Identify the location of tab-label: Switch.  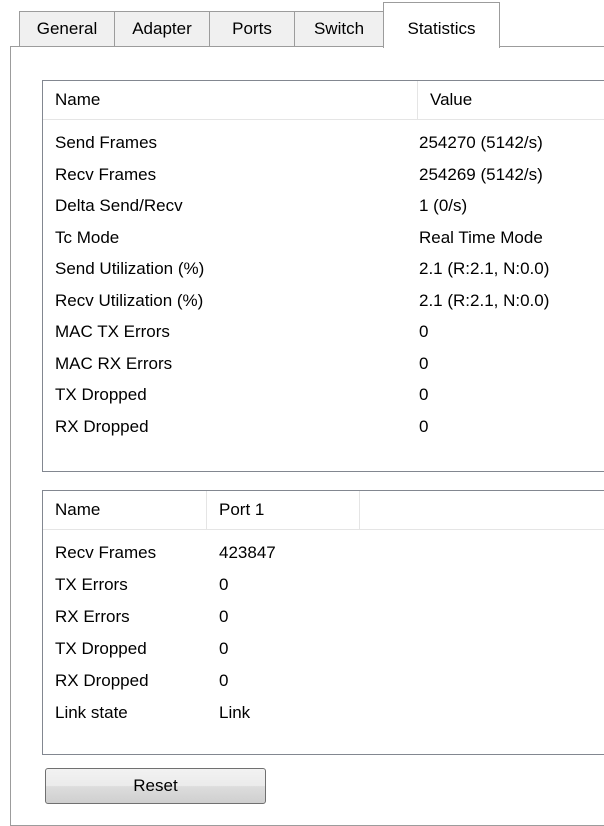
(339, 28).